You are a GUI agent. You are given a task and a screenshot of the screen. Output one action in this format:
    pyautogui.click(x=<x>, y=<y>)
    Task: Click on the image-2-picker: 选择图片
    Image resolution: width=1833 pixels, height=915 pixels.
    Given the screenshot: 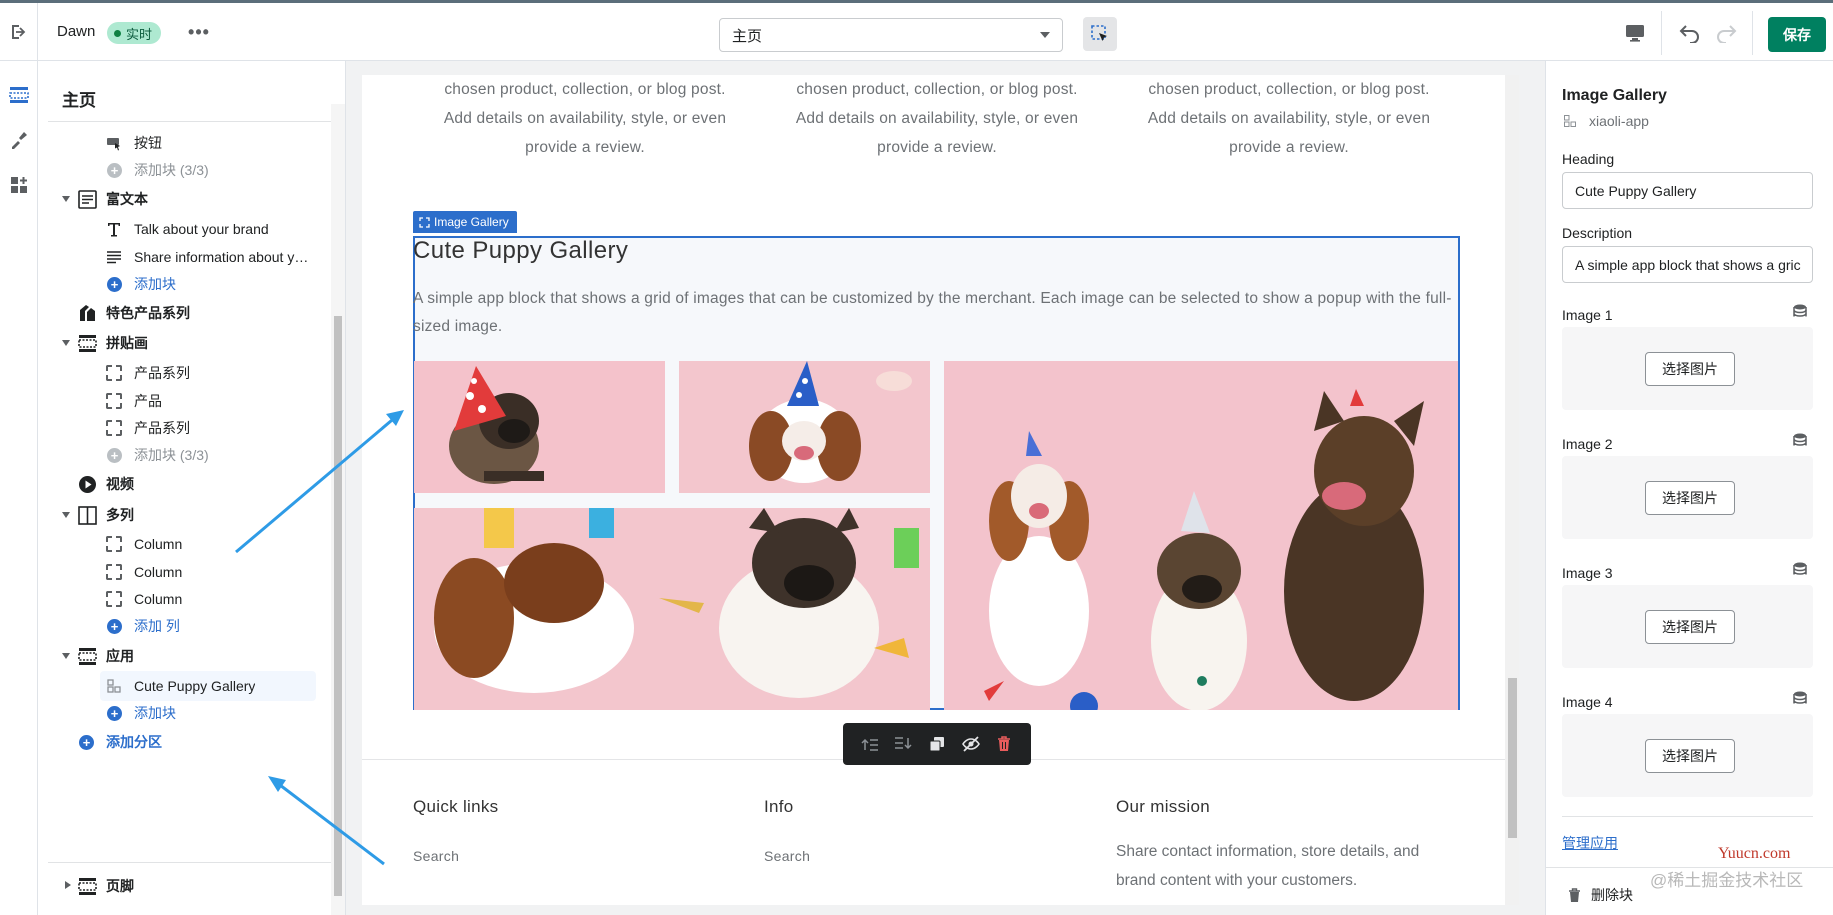 What is the action you would take?
    pyautogui.click(x=1687, y=497)
    